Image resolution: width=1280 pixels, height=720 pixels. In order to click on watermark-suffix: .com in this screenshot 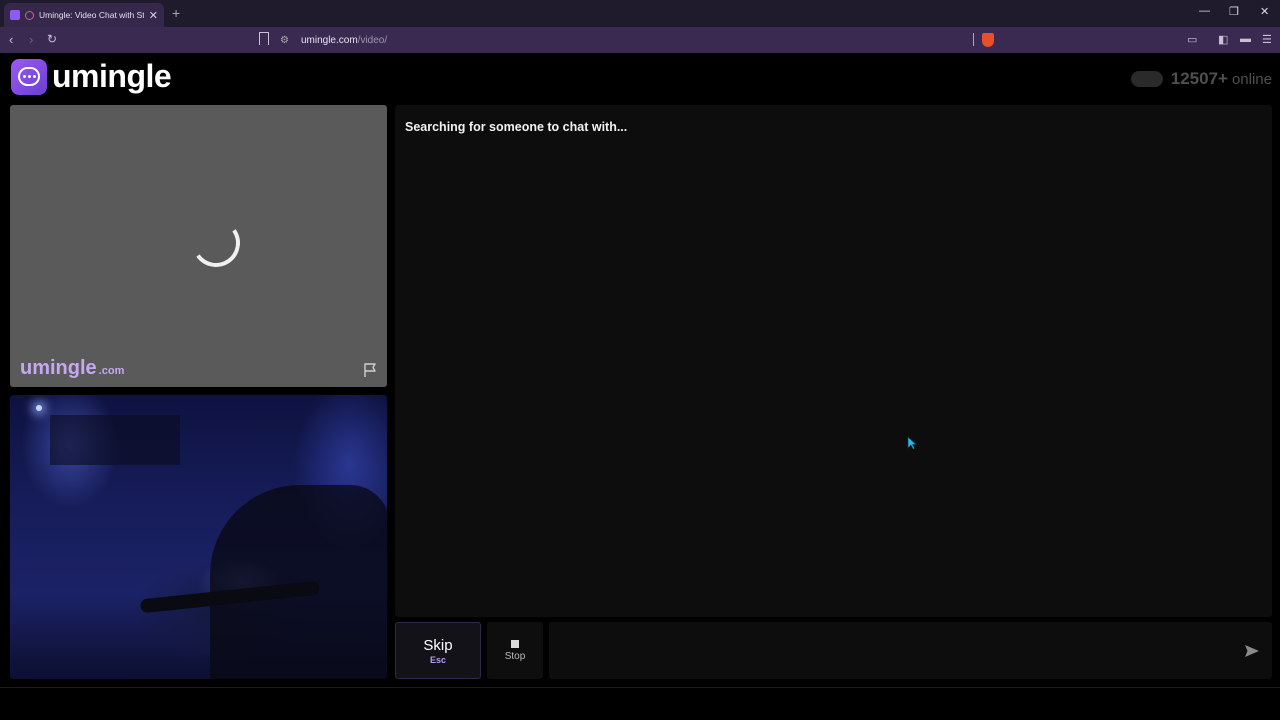, I will do `click(111, 371)`.